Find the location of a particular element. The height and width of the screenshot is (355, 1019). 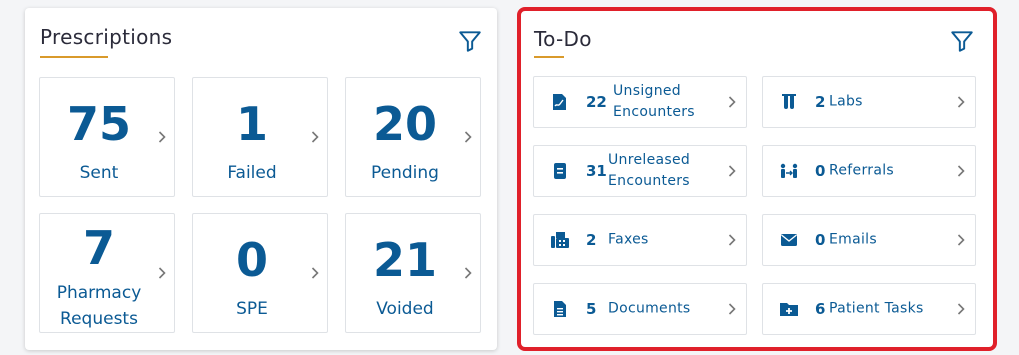

lab-flasks-icon is located at coordinates (789, 101).